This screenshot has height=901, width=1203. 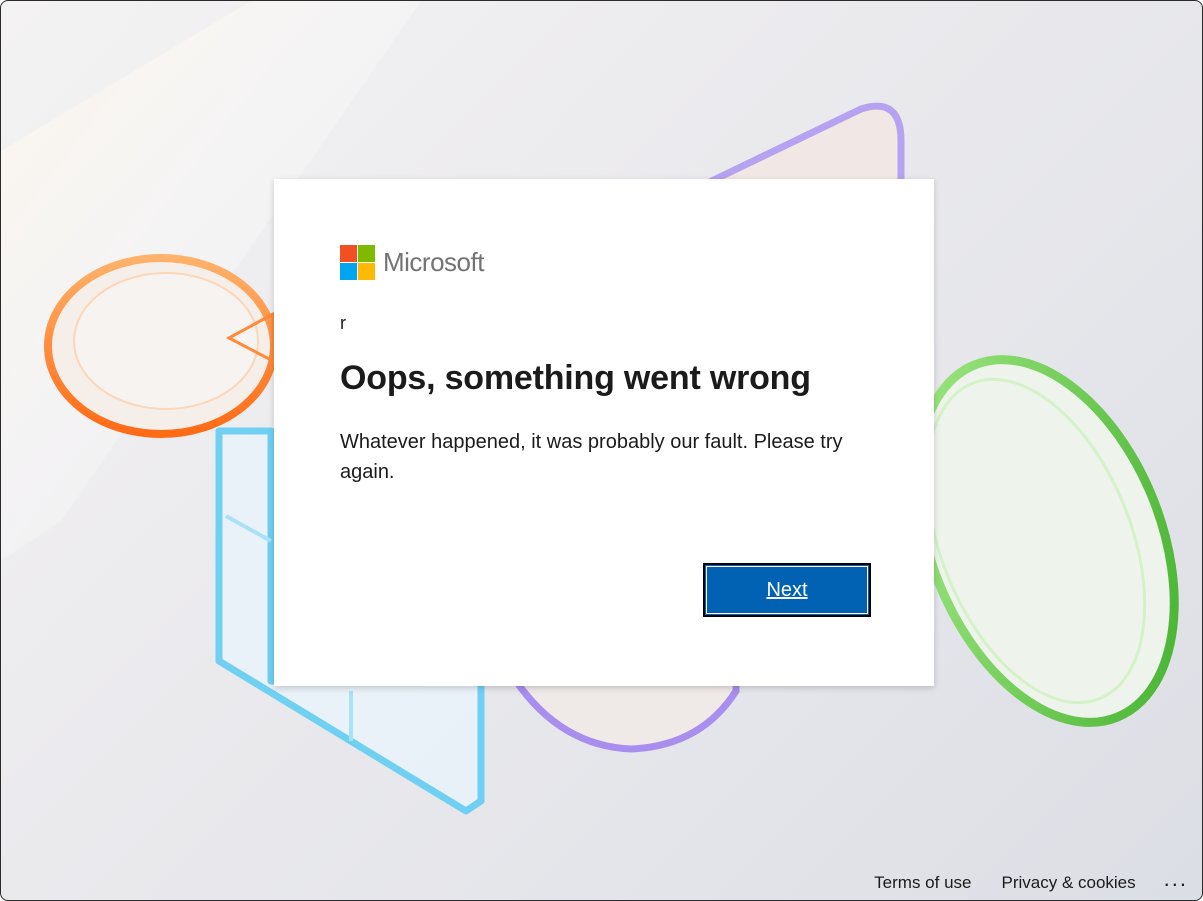 What do you see at coordinates (1068, 883) in the screenshot?
I see `privacy-cookies-link: Privacy & cookies` at bounding box center [1068, 883].